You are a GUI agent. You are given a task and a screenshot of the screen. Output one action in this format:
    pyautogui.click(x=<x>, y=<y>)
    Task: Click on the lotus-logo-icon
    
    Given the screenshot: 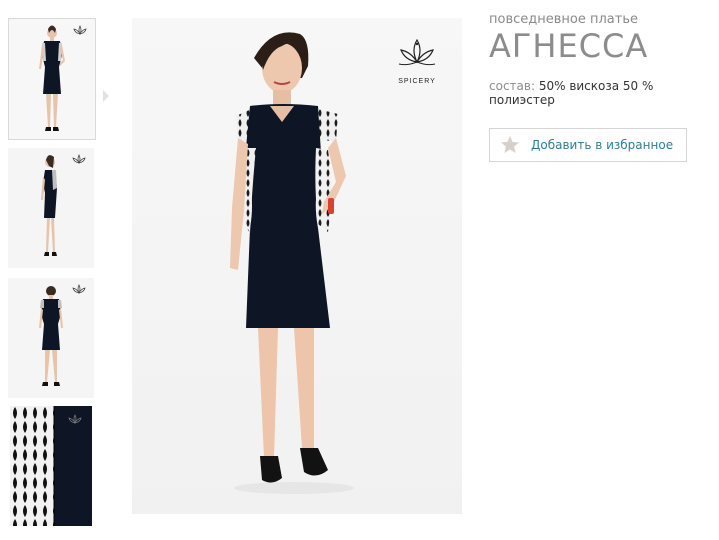 What is the action you would take?
    pyautogui.click(x=417, y=52)
    